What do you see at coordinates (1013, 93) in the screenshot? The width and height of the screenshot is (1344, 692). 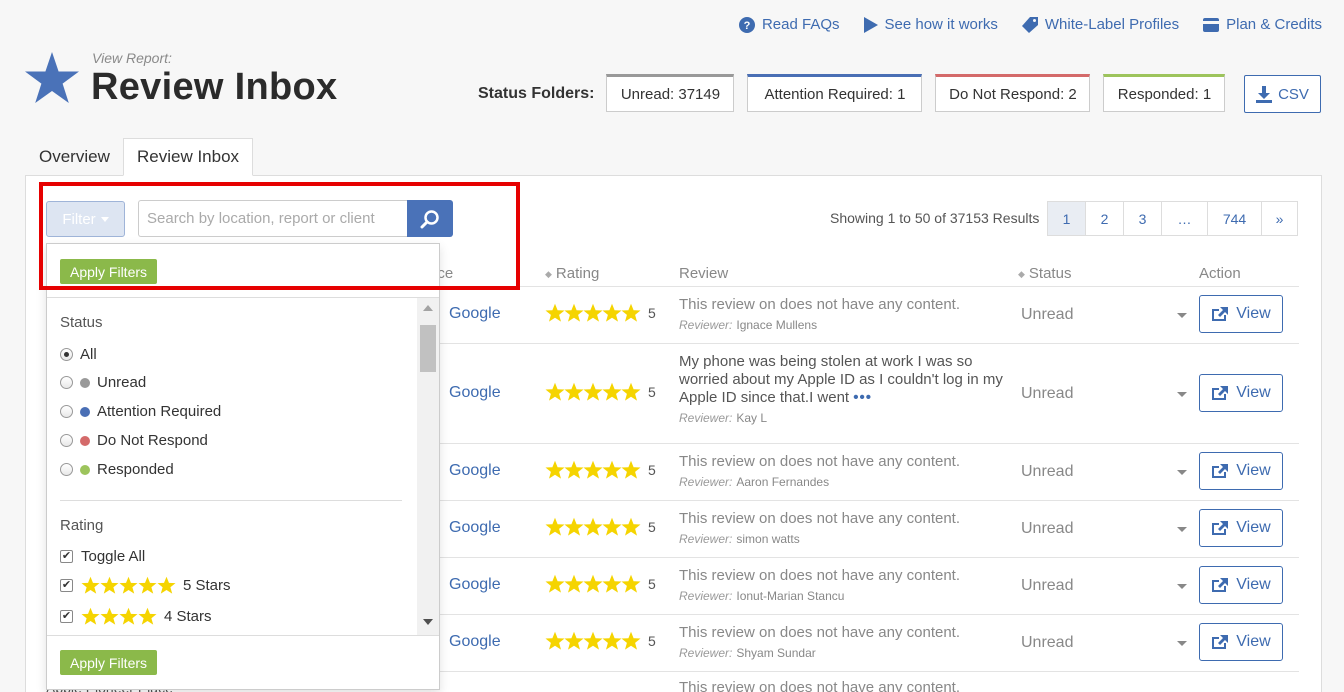 I see `folder-do-not-respond-button: Do Not Respond: 2` at bounding box center [1013, 93].